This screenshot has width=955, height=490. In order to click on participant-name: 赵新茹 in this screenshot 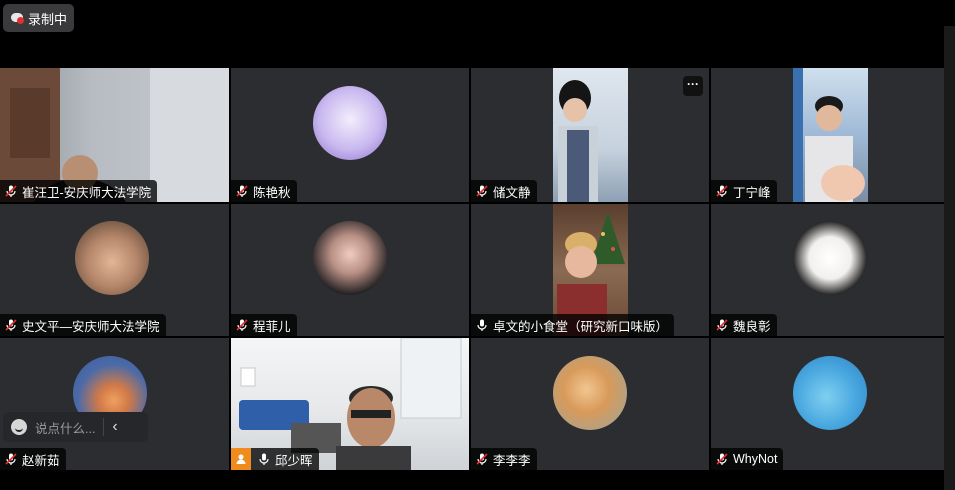, I will do `click(41, 460)`.